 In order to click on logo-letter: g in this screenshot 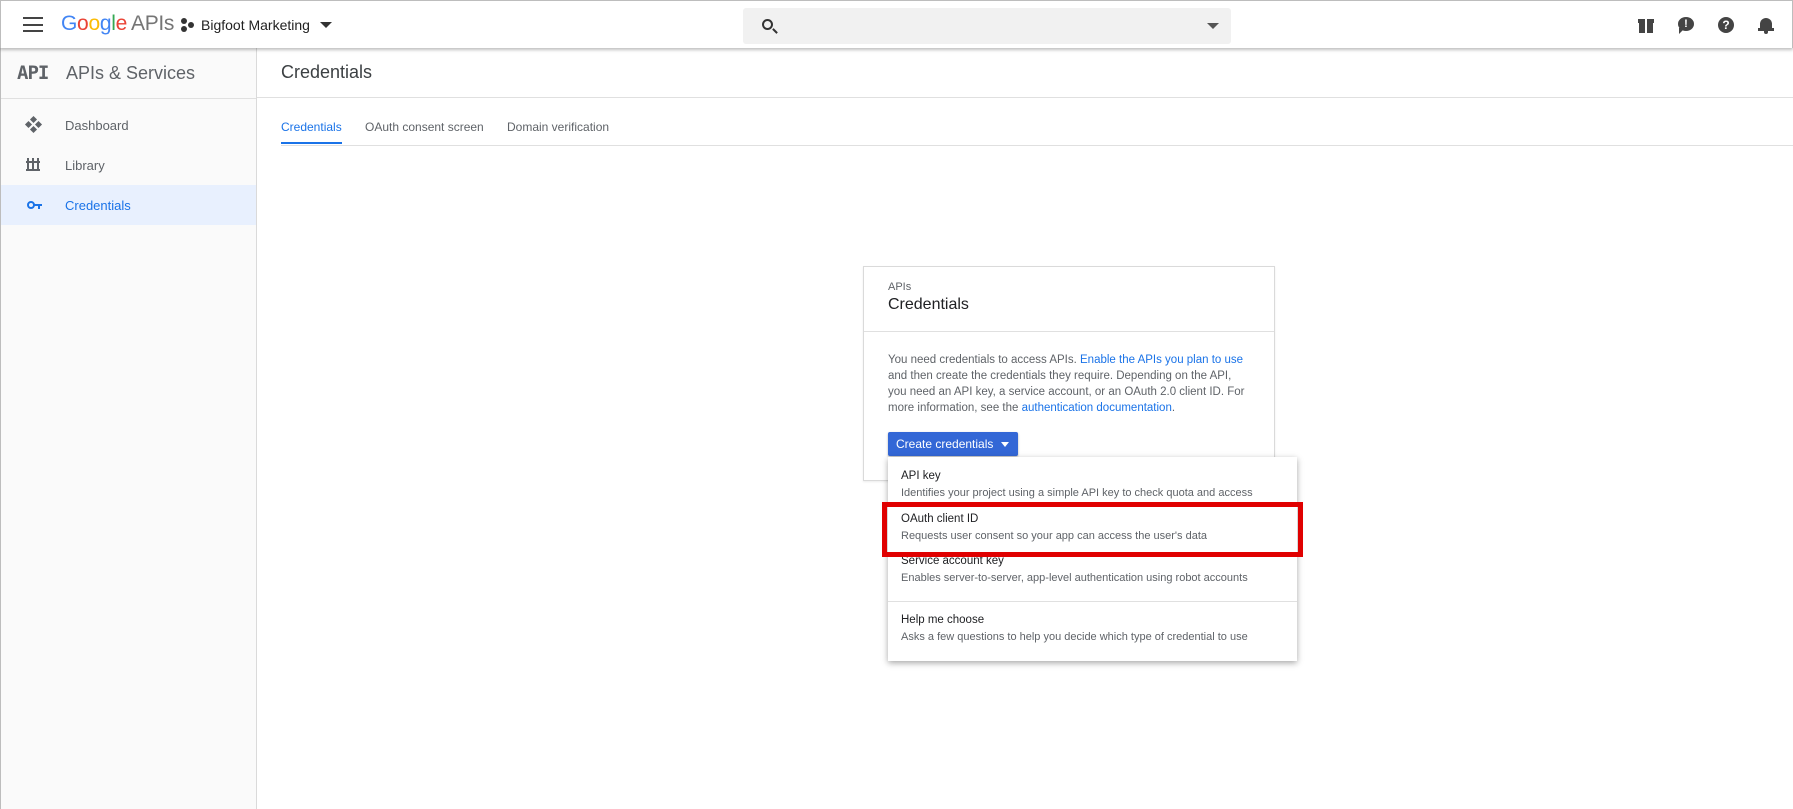, I will do `click(105, 23)`.